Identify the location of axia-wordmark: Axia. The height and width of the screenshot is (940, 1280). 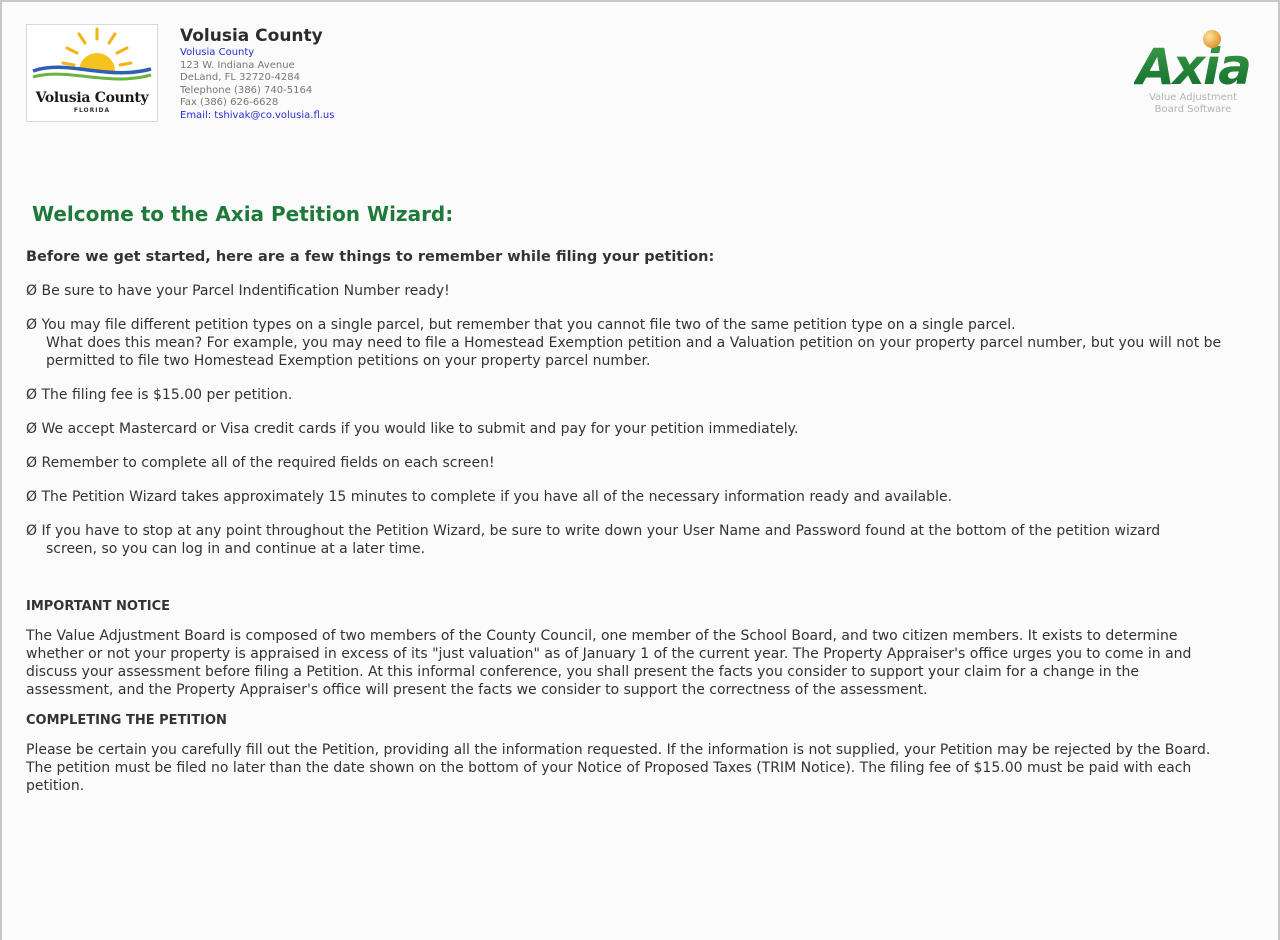
(1192, 63).